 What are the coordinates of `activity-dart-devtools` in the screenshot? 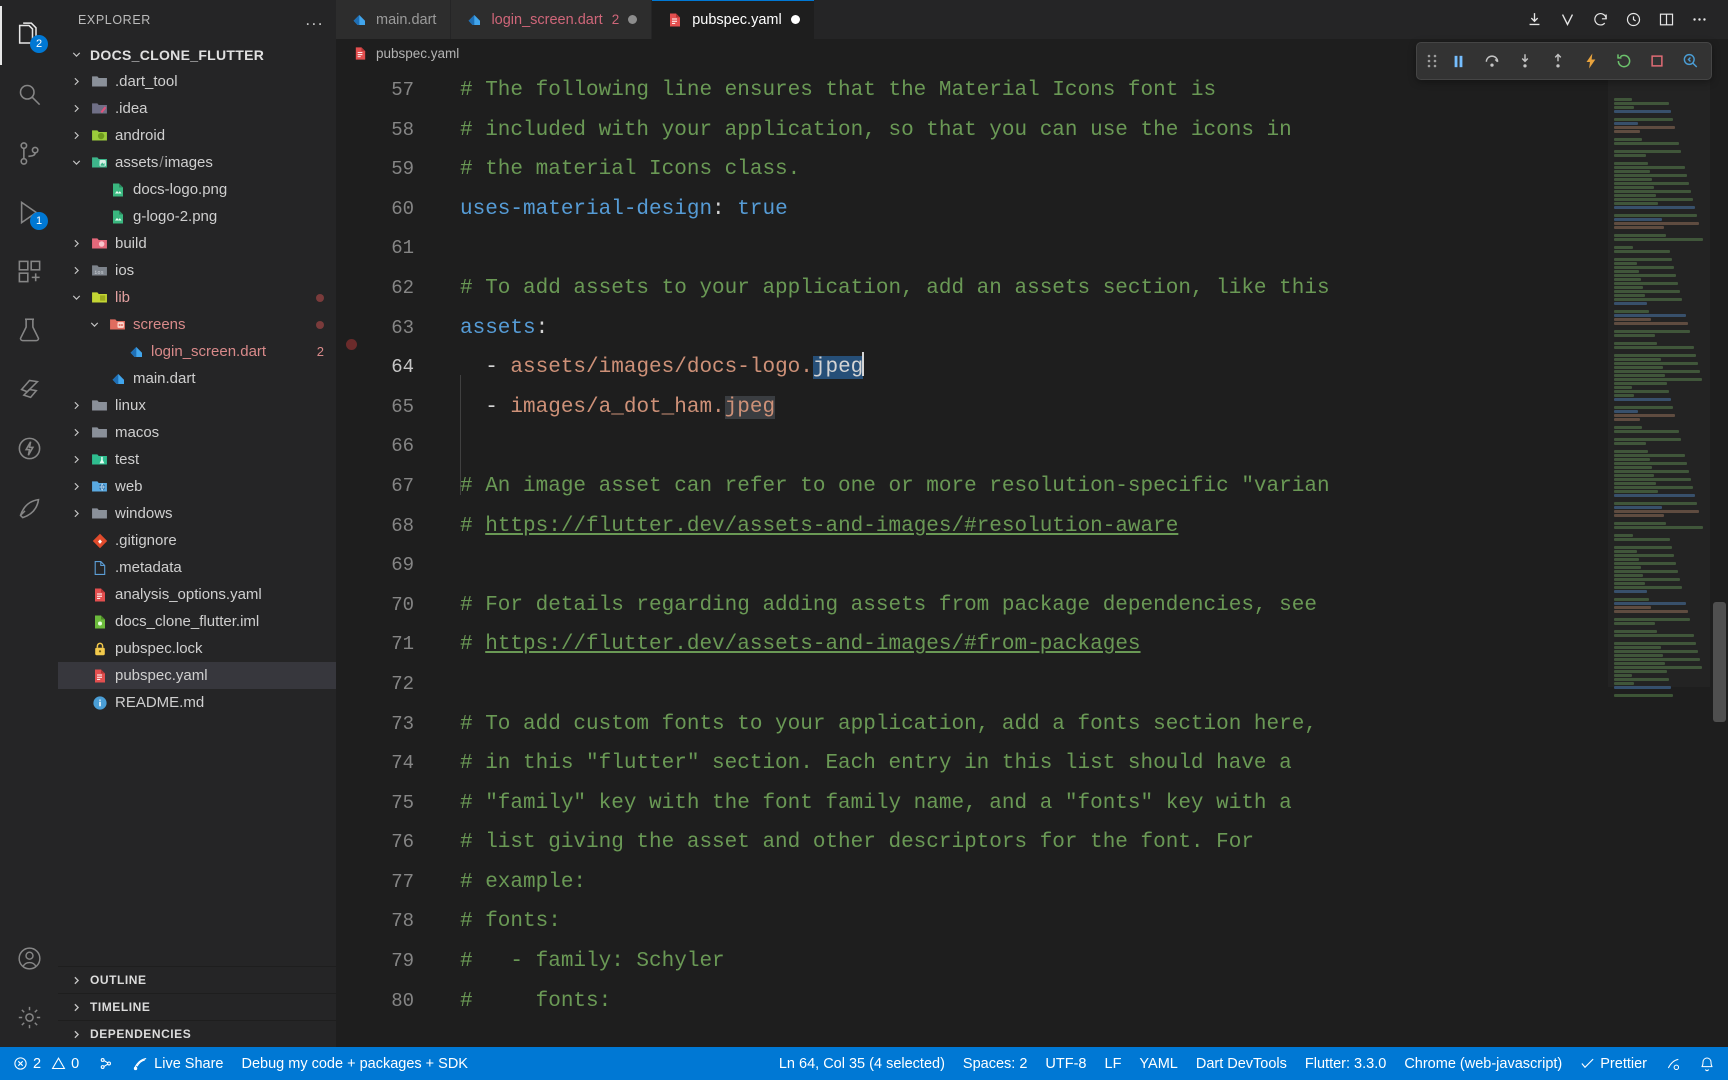 It's located at (29, 507).